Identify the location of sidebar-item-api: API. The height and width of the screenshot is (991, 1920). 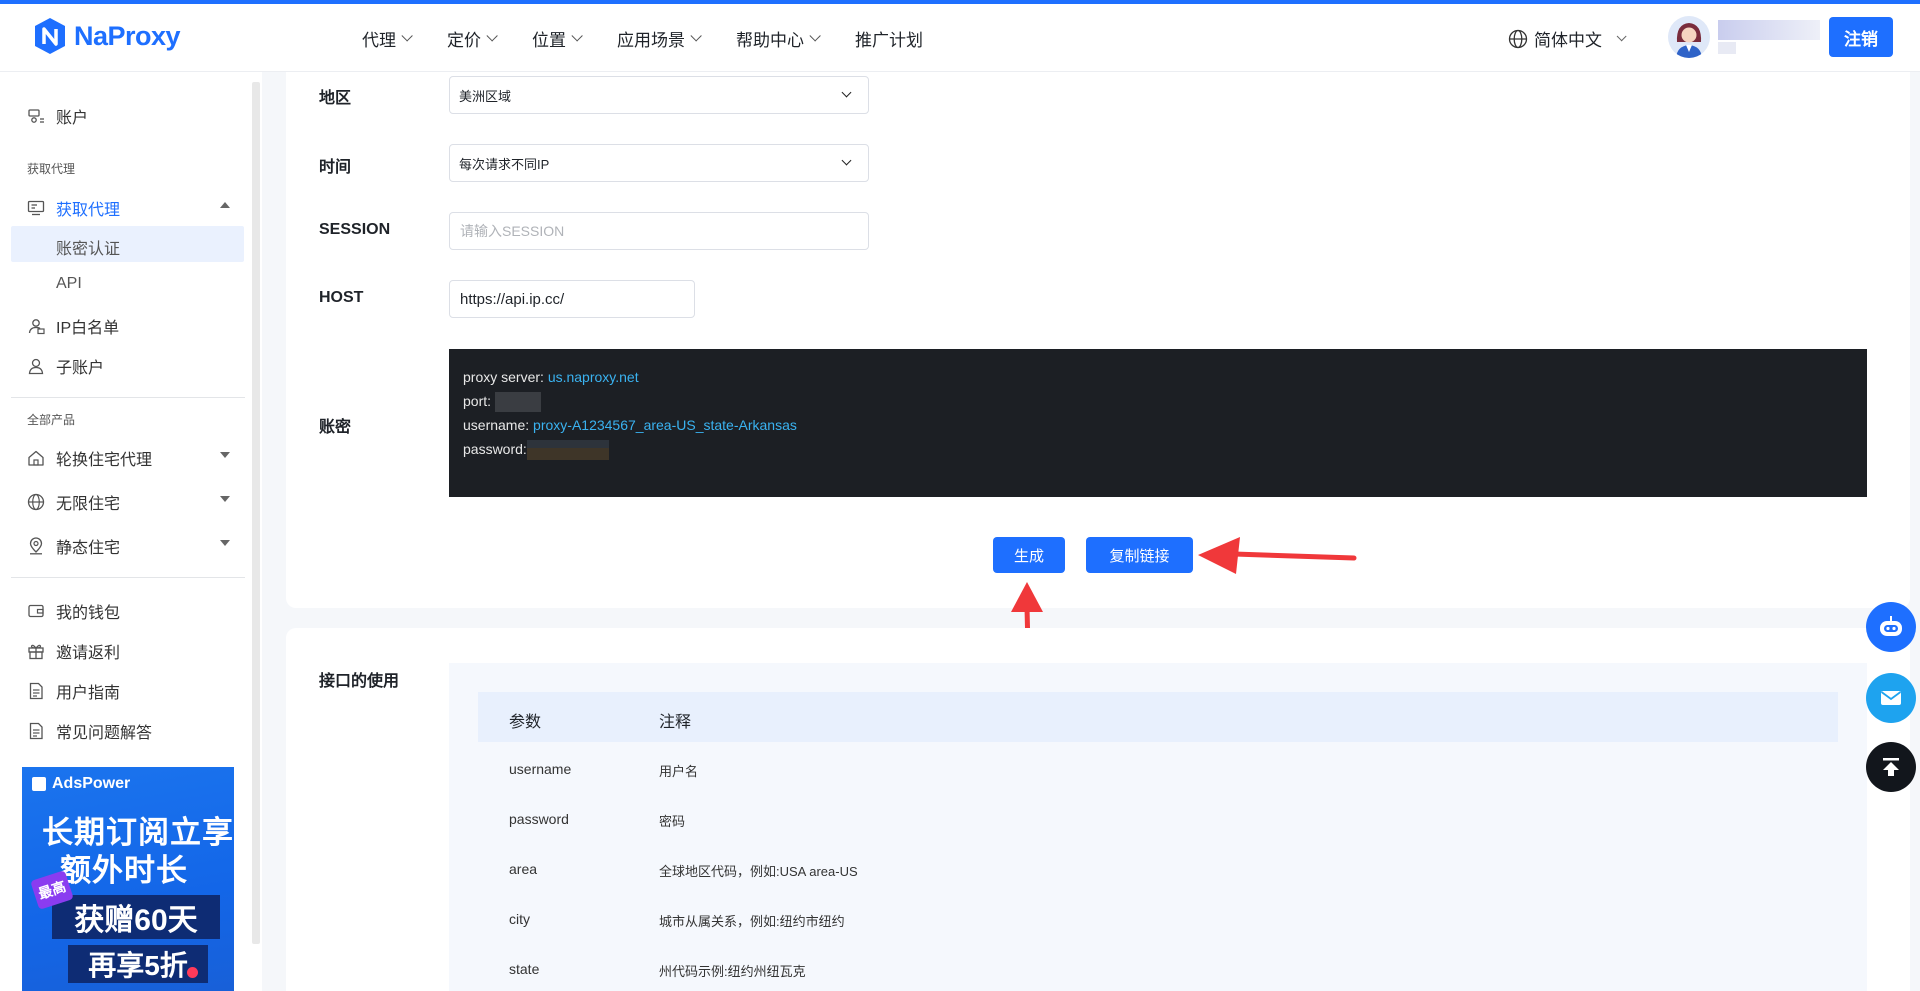
(69, 284).